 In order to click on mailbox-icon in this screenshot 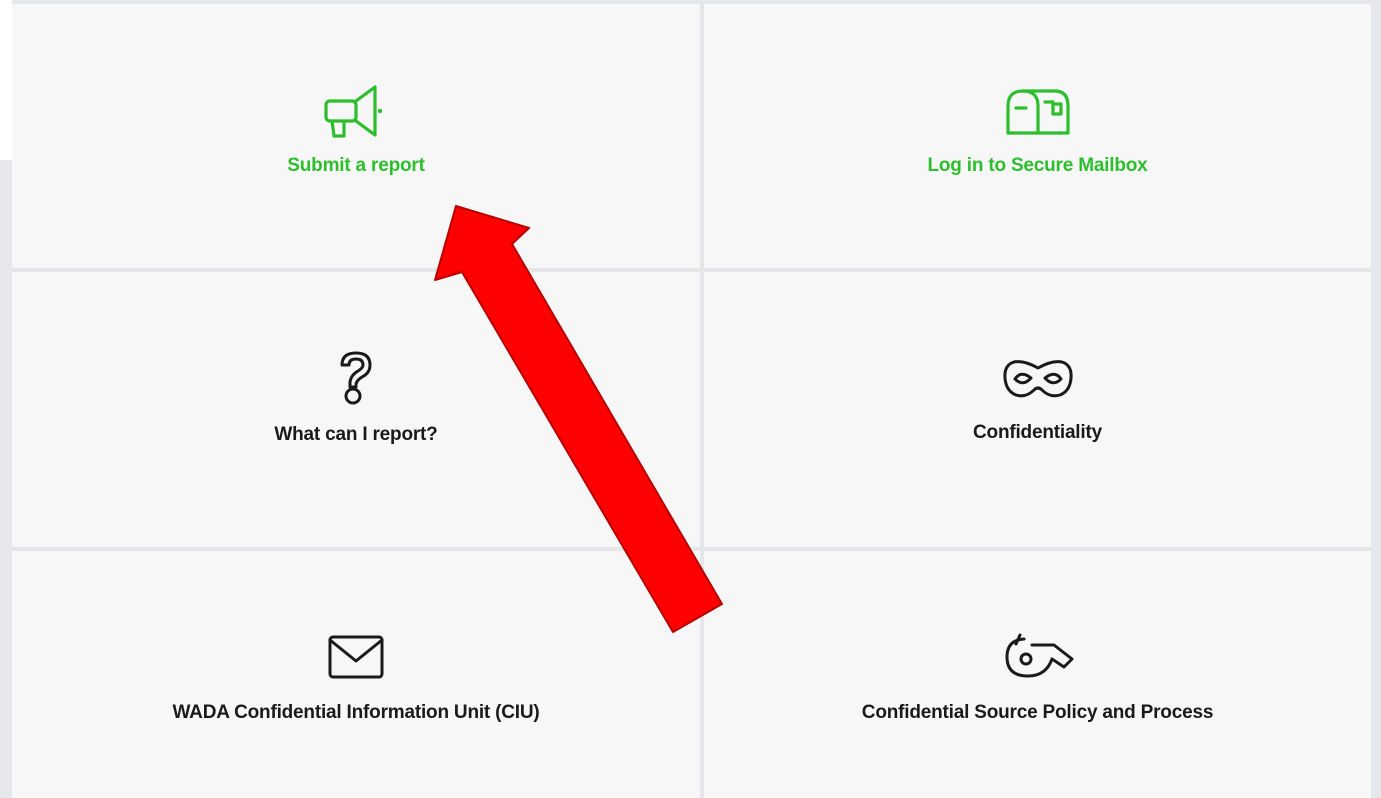, I will do `click(1037, 112)`.